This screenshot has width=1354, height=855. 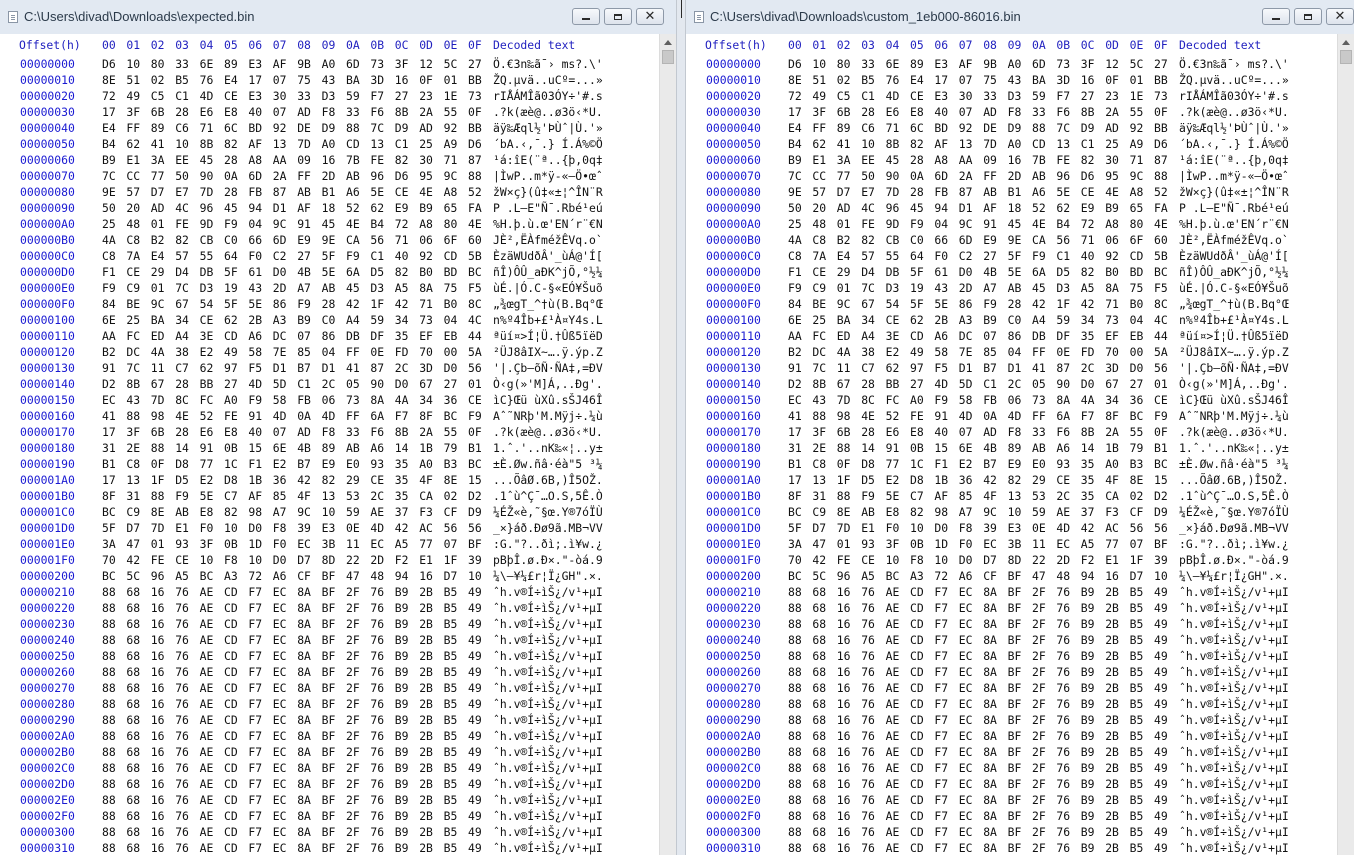 What do you see at coordinates (795, 144) in the screenshot?
I see `hex-byte: B4` at bounding box center [795, 144].